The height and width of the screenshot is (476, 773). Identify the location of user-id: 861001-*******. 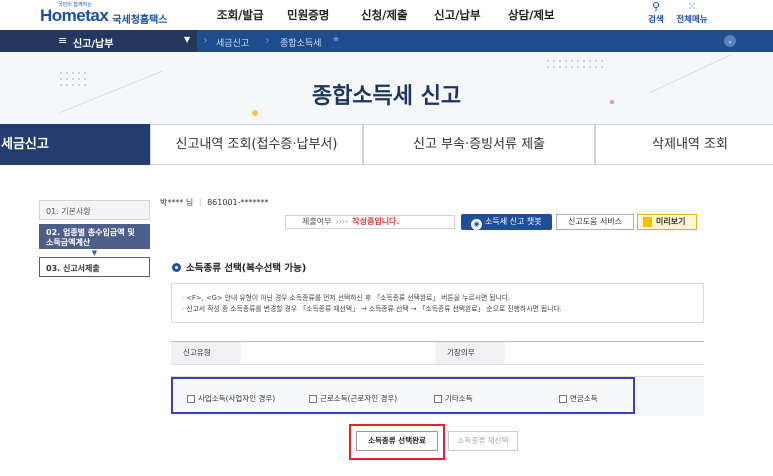
(238, 202).